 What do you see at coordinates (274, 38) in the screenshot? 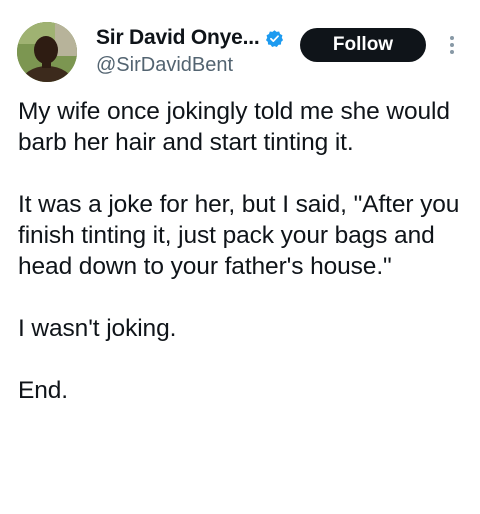
I see `verified-badge-icon` at bounding box center [274, 38].